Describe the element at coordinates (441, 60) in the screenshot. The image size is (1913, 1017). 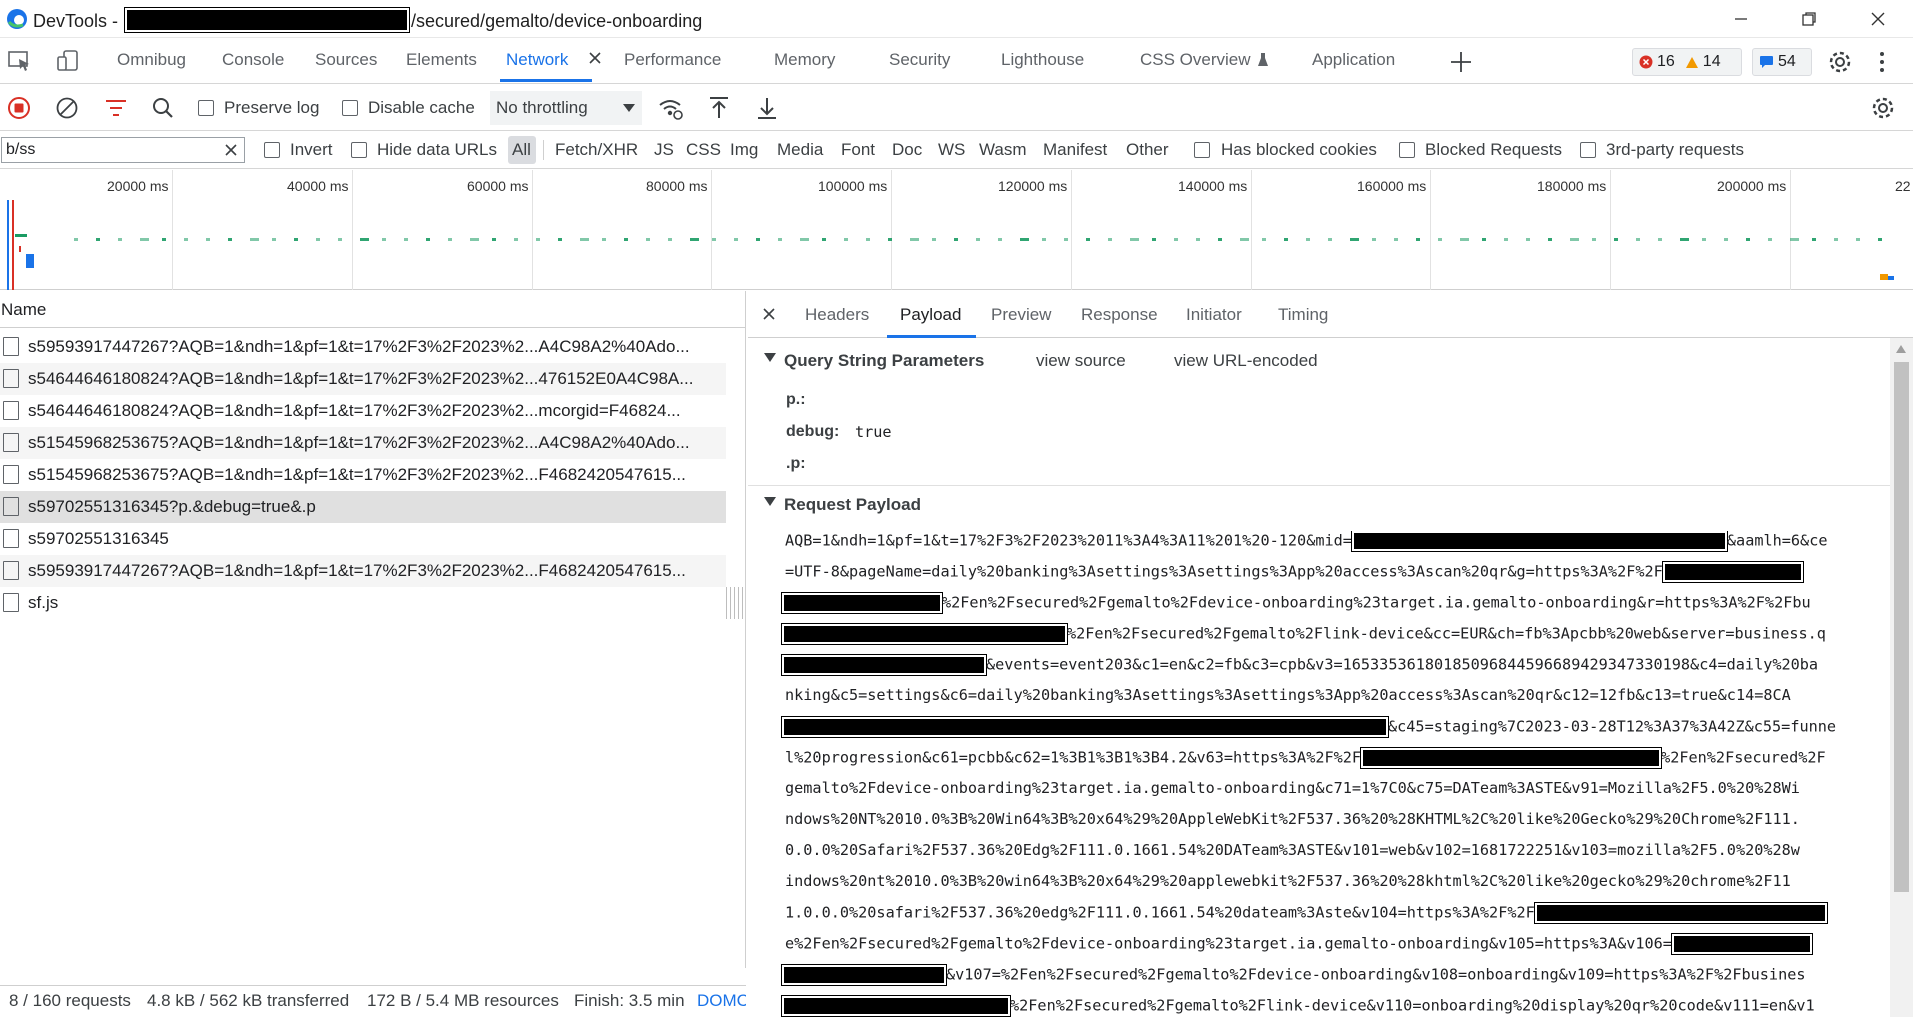
I see `tab-elements: Elements` at that location.